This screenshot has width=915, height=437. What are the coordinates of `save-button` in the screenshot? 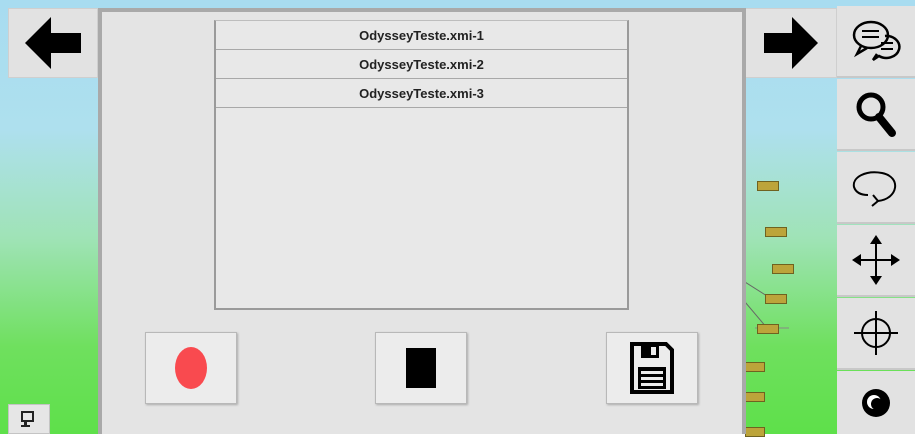 It's located at (652, 368).